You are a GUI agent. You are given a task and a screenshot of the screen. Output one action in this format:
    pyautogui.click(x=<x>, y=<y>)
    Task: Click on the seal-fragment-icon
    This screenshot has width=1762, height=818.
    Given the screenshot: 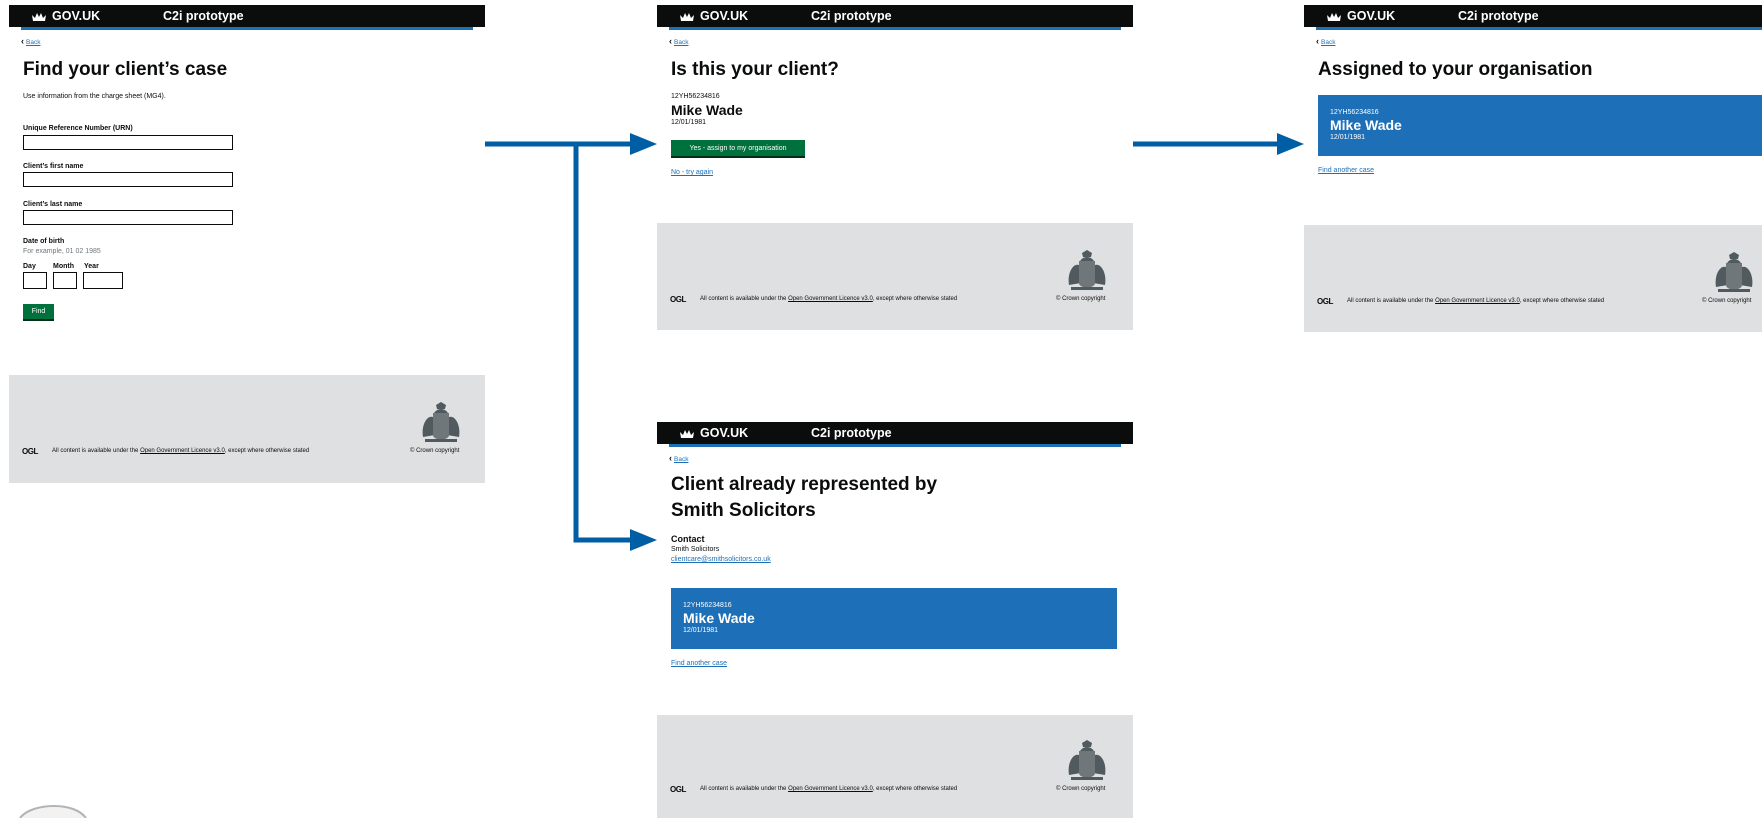 What is the action you would take?
    pyautogui.click(x=53, y=811)
    